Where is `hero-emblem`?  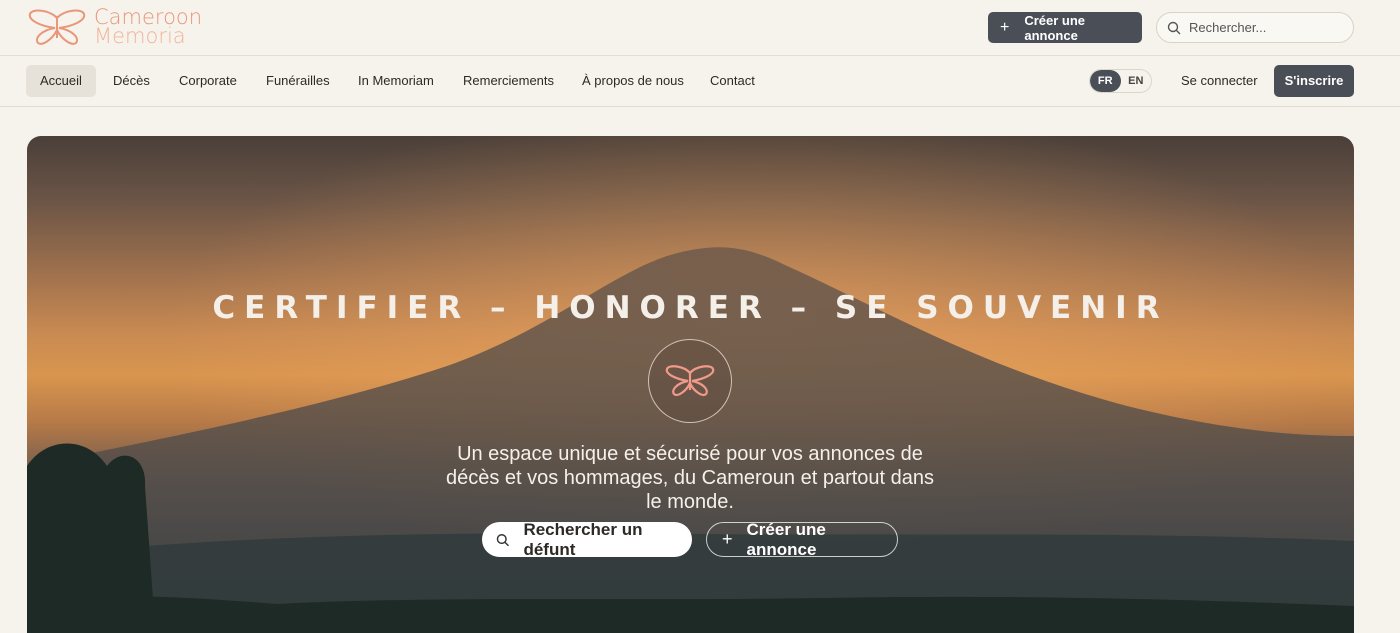 hero-emblem is located at coordinates (690, 381).